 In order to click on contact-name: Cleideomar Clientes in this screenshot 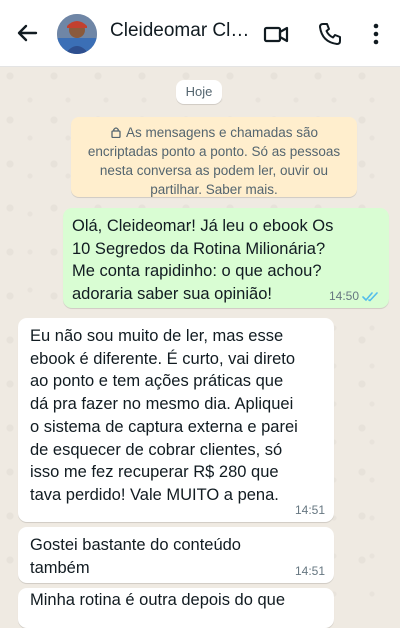, I will do `click(180, 31)`.